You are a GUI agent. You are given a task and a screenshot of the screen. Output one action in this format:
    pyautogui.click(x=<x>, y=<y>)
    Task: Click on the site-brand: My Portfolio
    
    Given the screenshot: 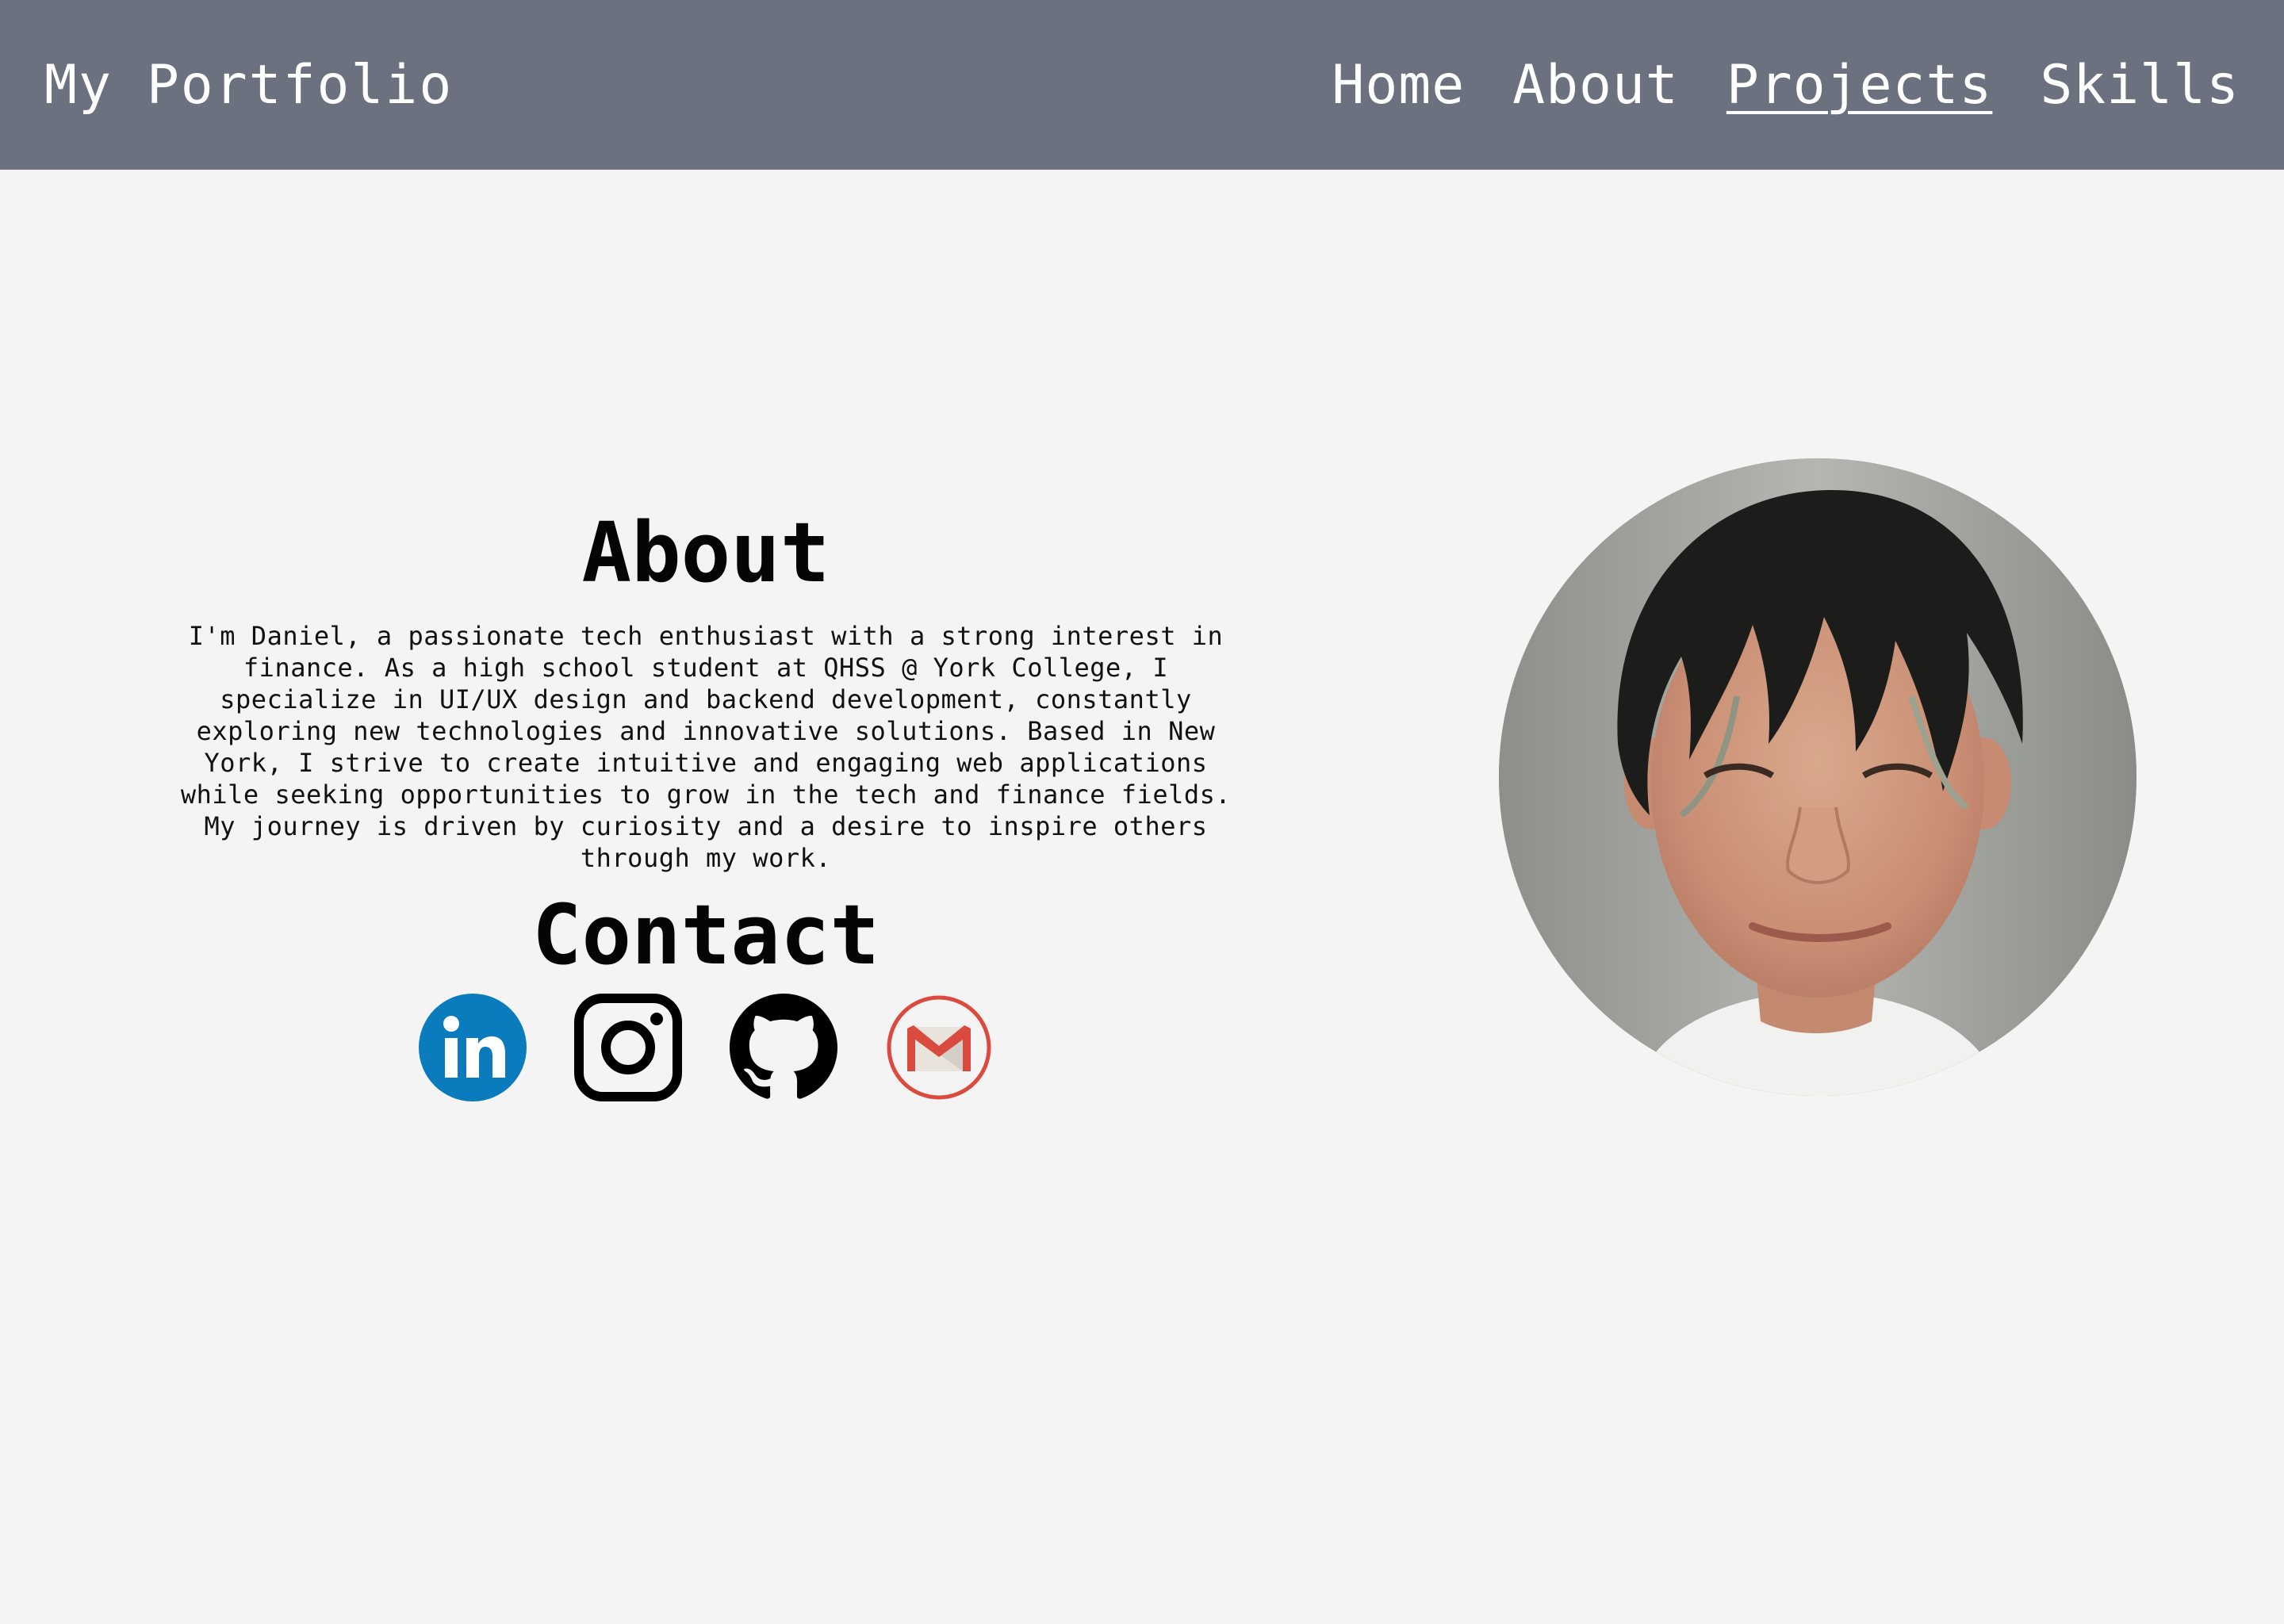 What is the action you would take?
    pyautogui.click(x=248, y=85)
    